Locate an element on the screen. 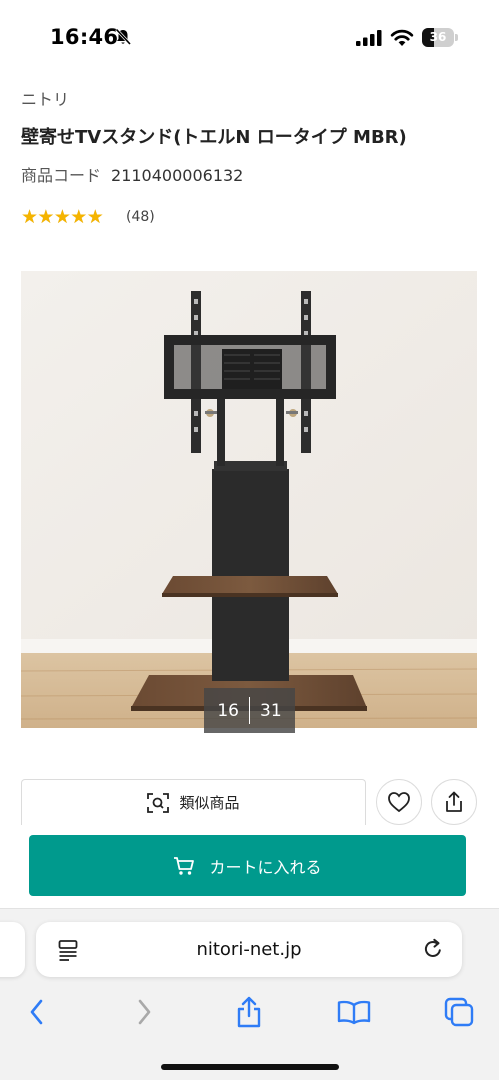 The height and width of the screenshot is (1080, 499). add-to-cart-label: カートに入れる is located at coordinates (265, 867).